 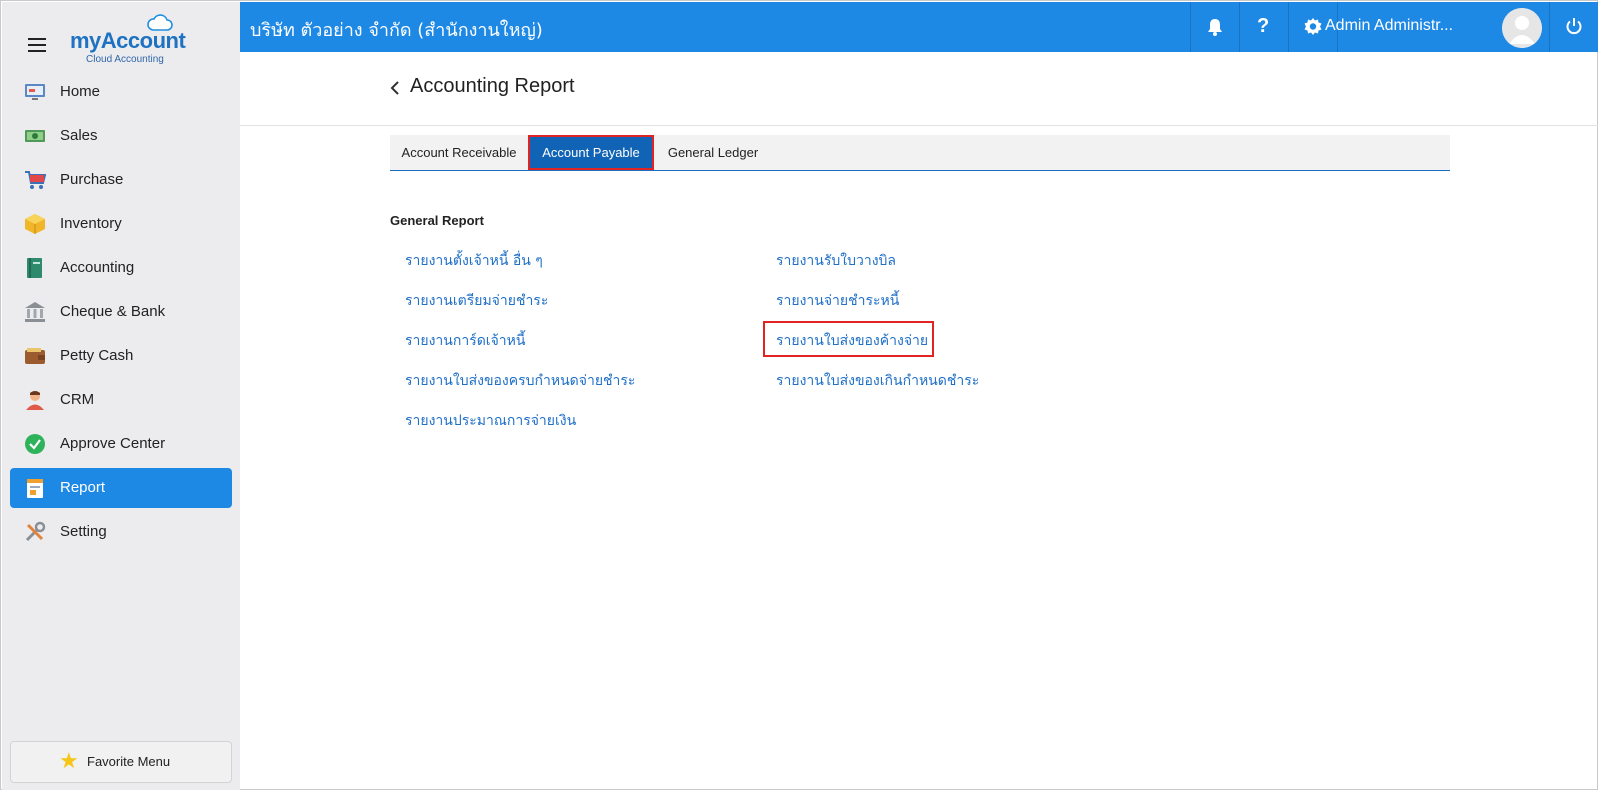 What do you see at coordinates (125, 59) in the screenshot?
I see `logo-tagline: Cloud Accounting` at bounding box center [125, 59].